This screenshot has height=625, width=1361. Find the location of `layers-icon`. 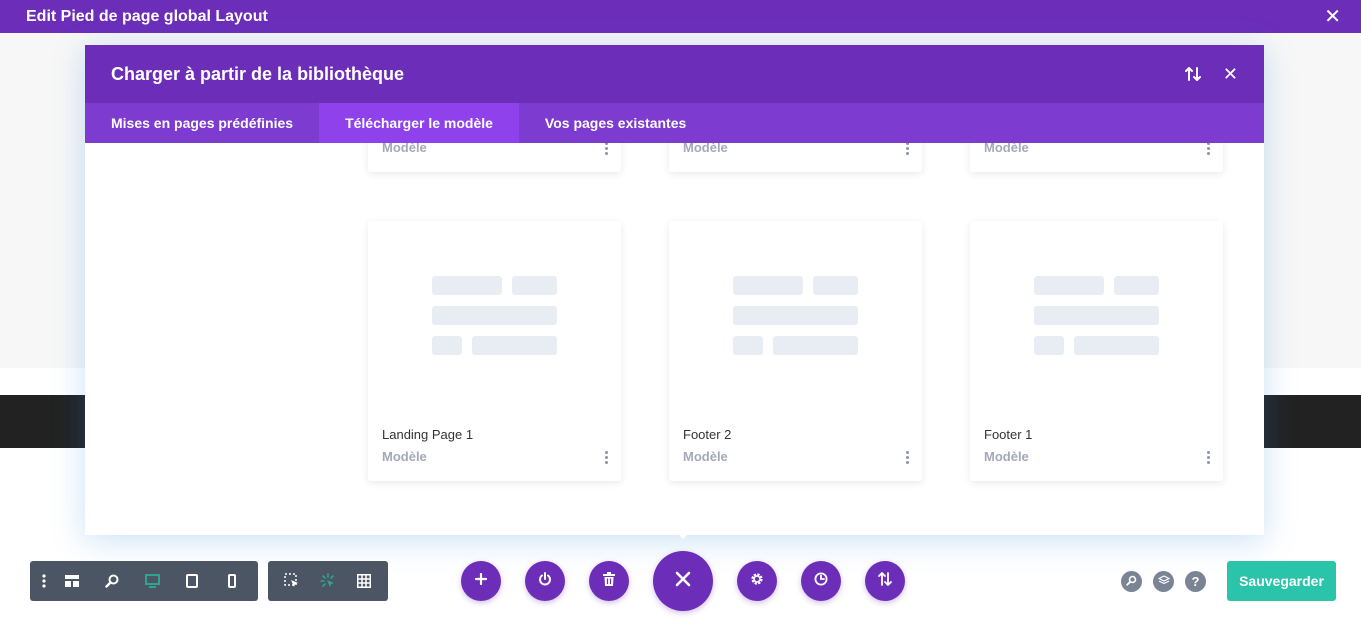

layers-icon is located at coordinates (1163, 581).